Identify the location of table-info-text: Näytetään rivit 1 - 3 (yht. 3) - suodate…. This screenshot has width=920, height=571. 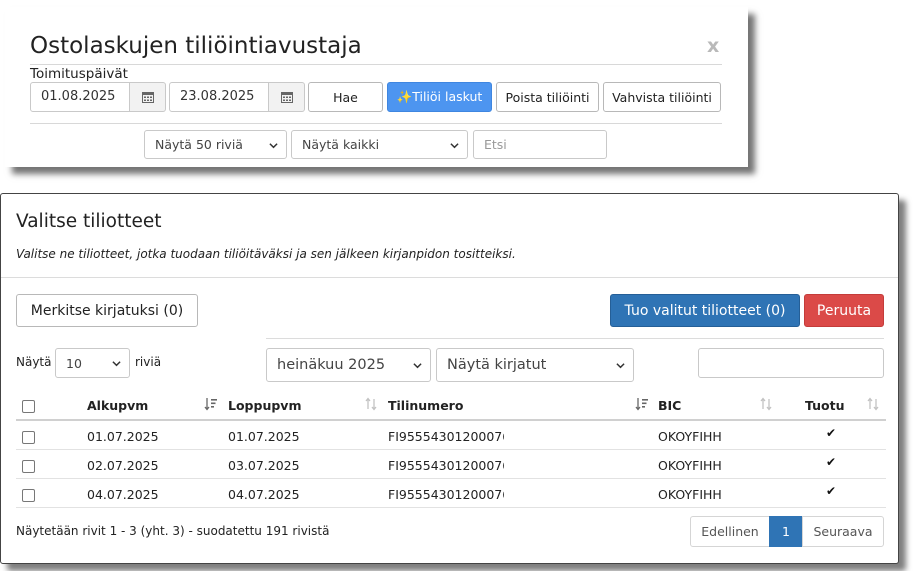
(173, 531).